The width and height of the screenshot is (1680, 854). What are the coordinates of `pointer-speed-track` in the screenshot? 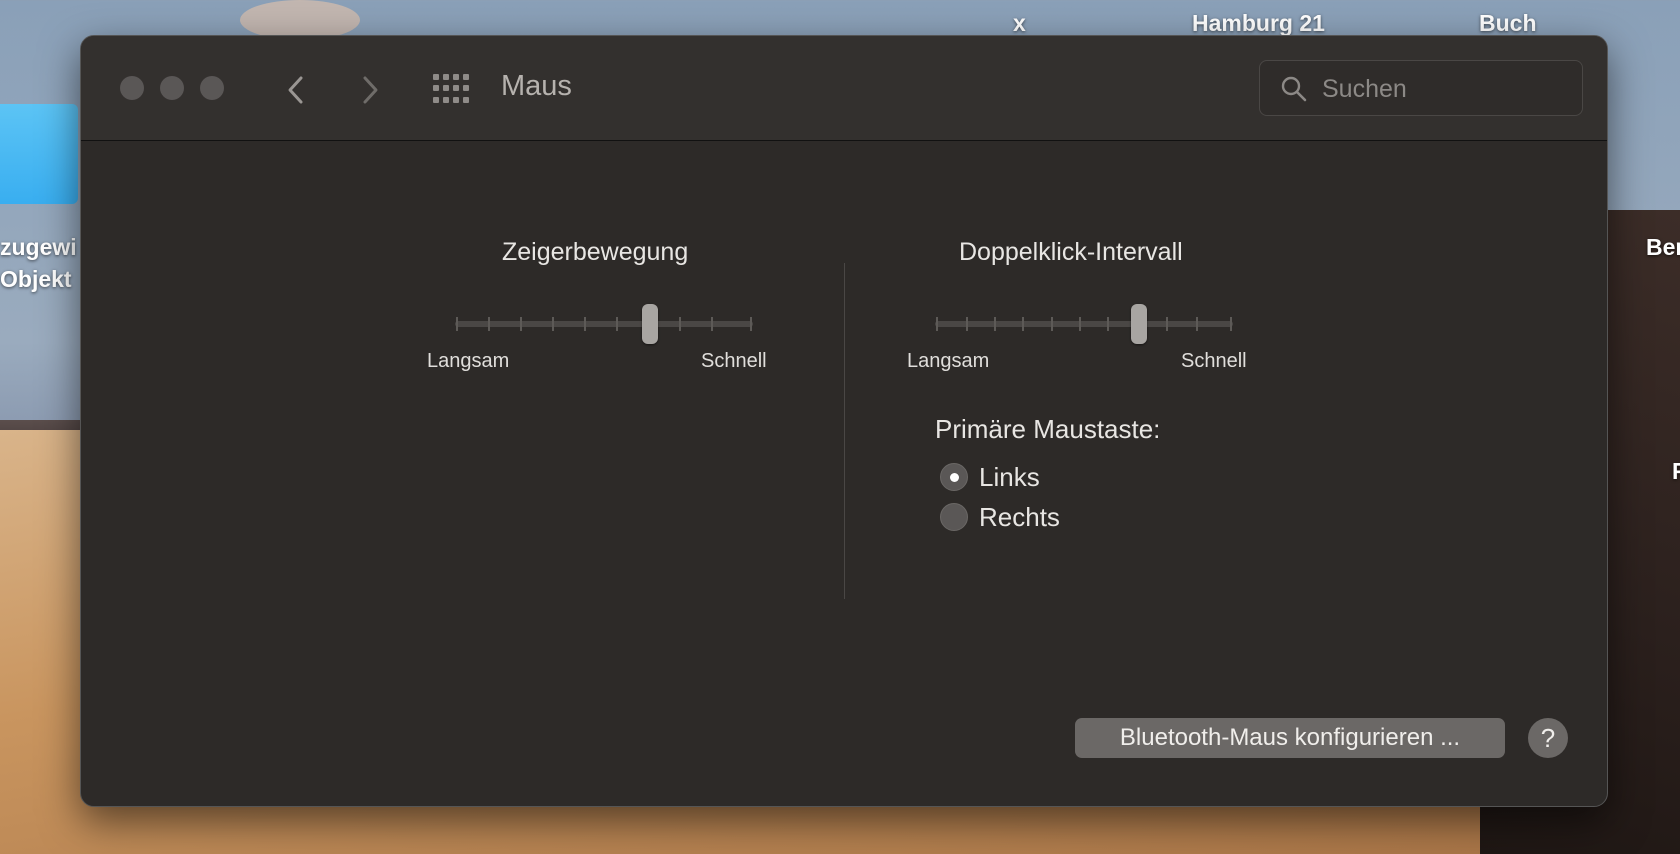 It's located at (604, 324).